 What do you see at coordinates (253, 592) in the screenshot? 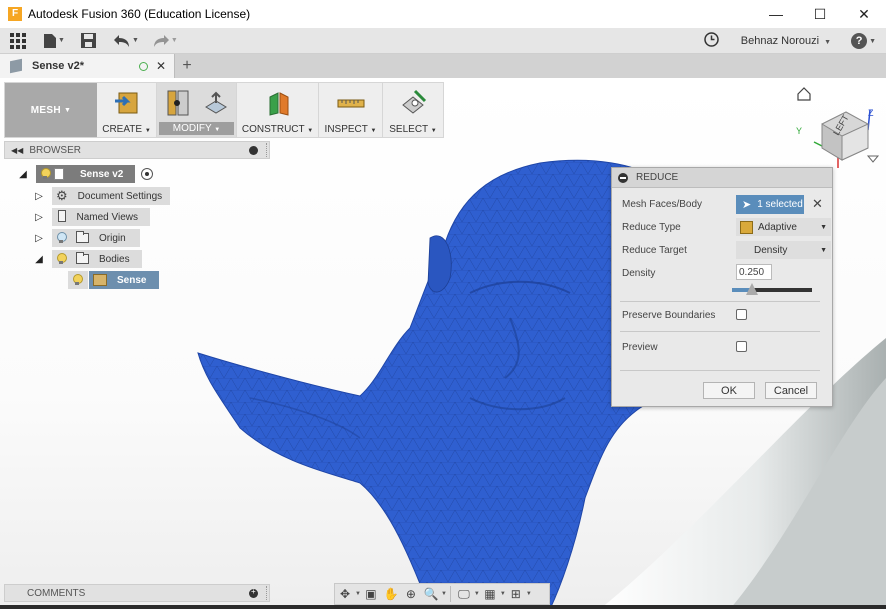
I see `add-comment-icon` at bounding box center [253, 592].